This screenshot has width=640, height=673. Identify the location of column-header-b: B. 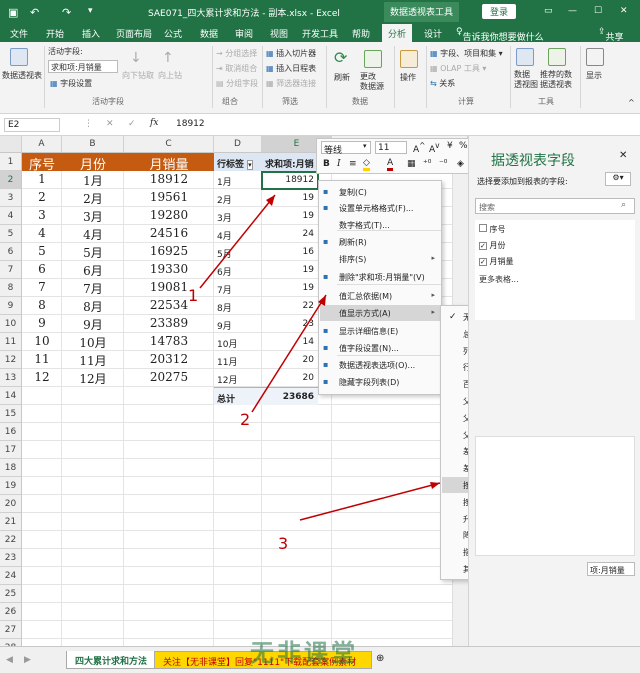
(93, 144).